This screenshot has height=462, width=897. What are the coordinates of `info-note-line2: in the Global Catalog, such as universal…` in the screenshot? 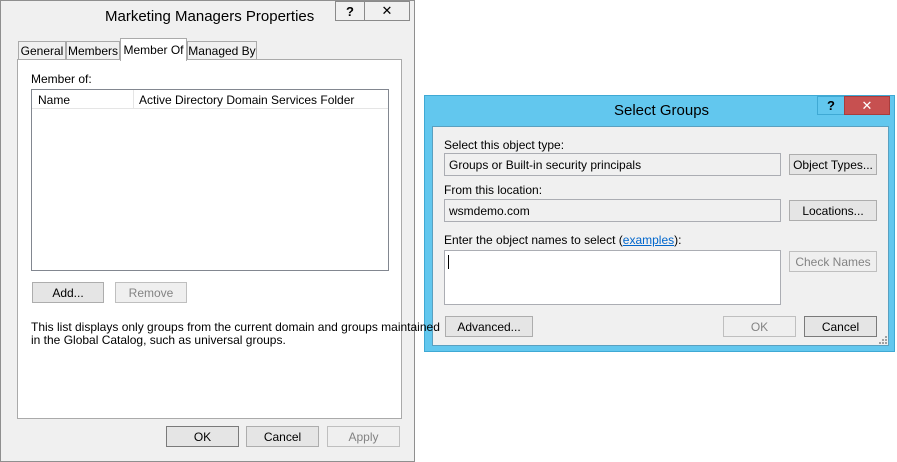 It's located at (158, 340).